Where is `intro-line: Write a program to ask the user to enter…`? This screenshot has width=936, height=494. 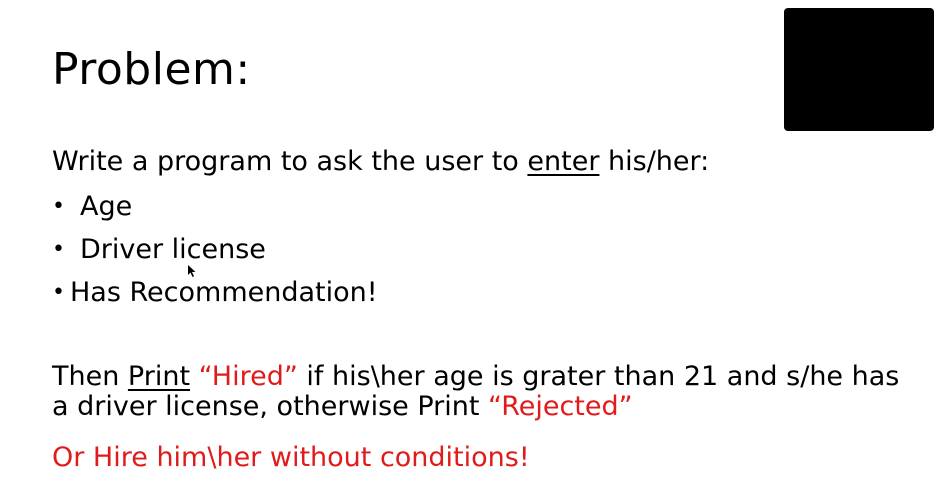
intro-line: Write a program to ask the user to enter… is located at coordinates (380, 162).